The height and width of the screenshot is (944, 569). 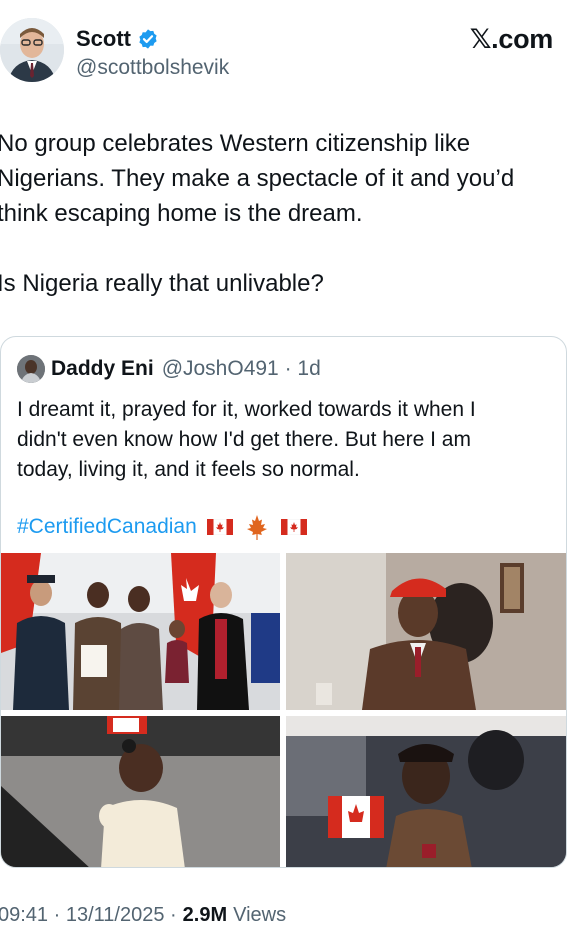 I want to click on smiling-man-with-flag-in-audience, so click(x=426, y=791).